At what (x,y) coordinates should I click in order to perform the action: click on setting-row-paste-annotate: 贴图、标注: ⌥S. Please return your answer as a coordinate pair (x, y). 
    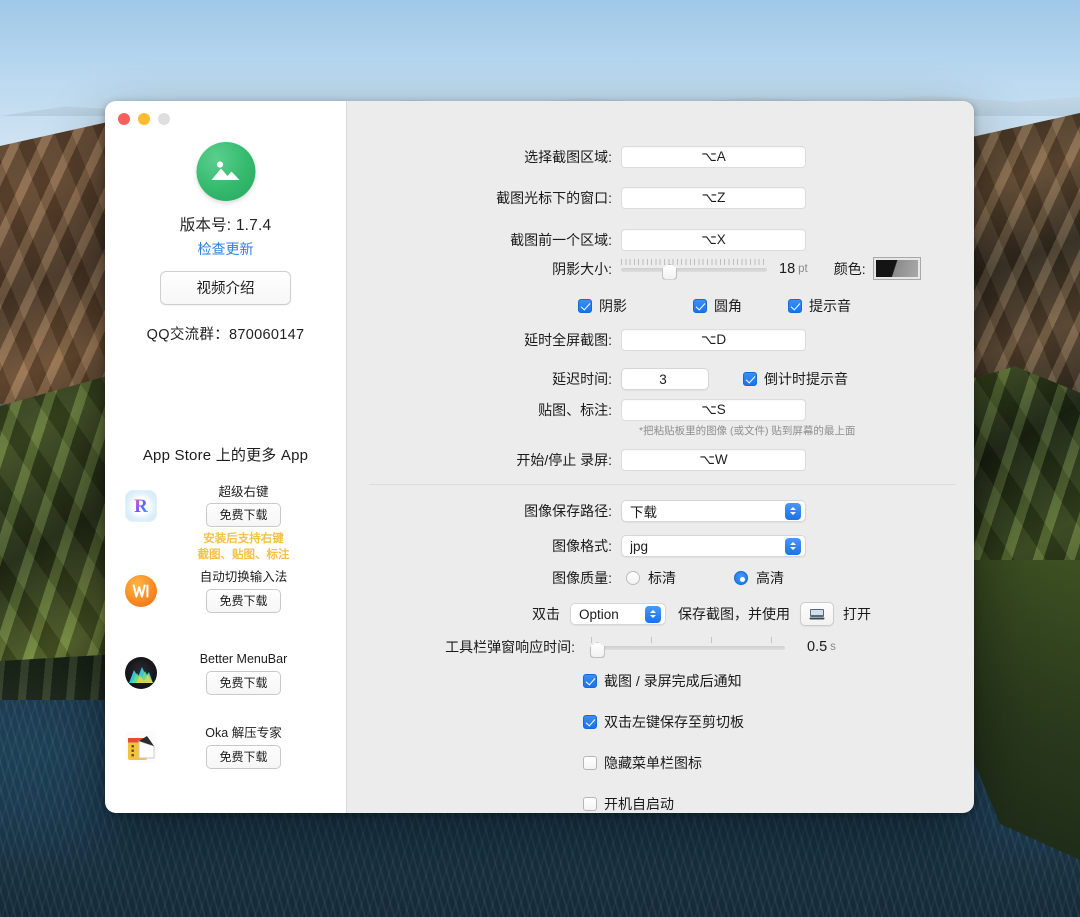
    Looking at the image, I should click on (660, 410).